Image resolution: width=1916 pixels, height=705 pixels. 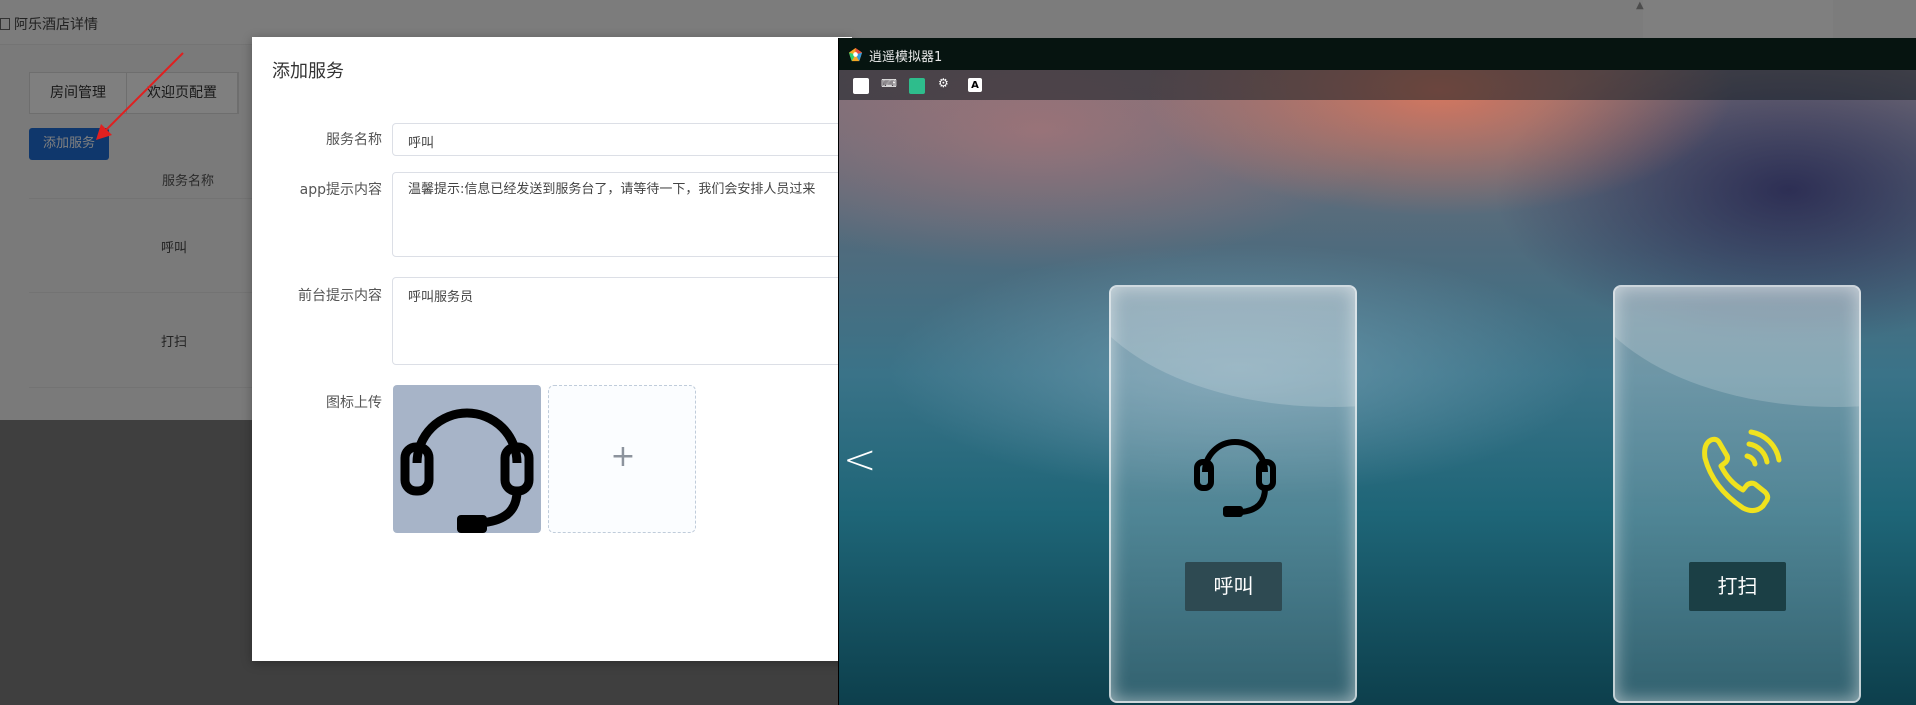 I want to click on icon-upload-label: 图标上传, so click(x=354, y=403).